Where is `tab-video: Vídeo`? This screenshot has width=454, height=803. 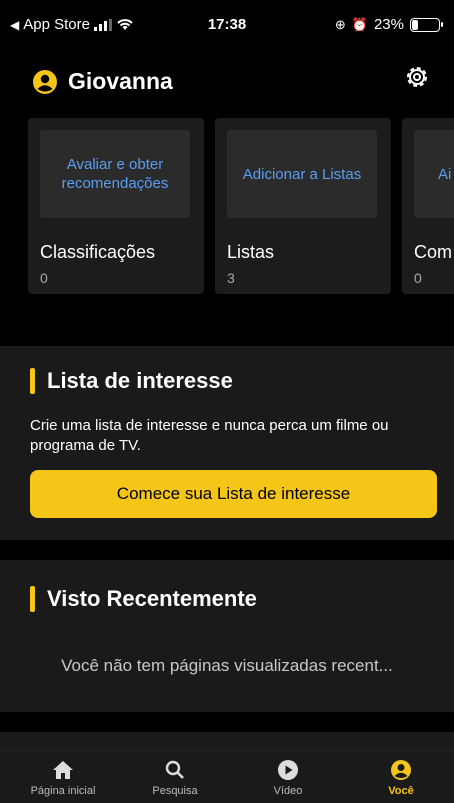
tab-video: Vídeo is located at coordinates (288, 777).